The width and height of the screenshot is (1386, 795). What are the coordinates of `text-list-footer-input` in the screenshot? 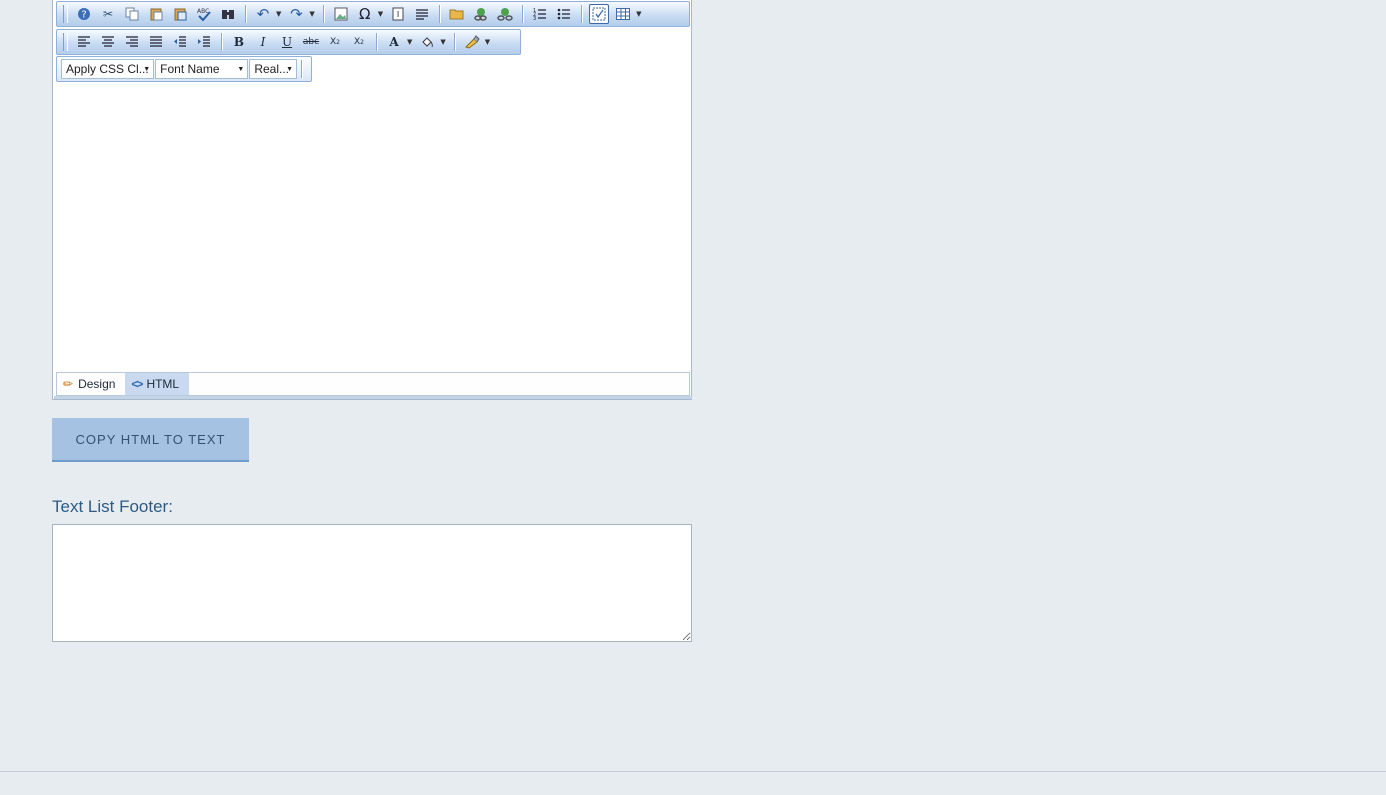 It's located at (372, 583).